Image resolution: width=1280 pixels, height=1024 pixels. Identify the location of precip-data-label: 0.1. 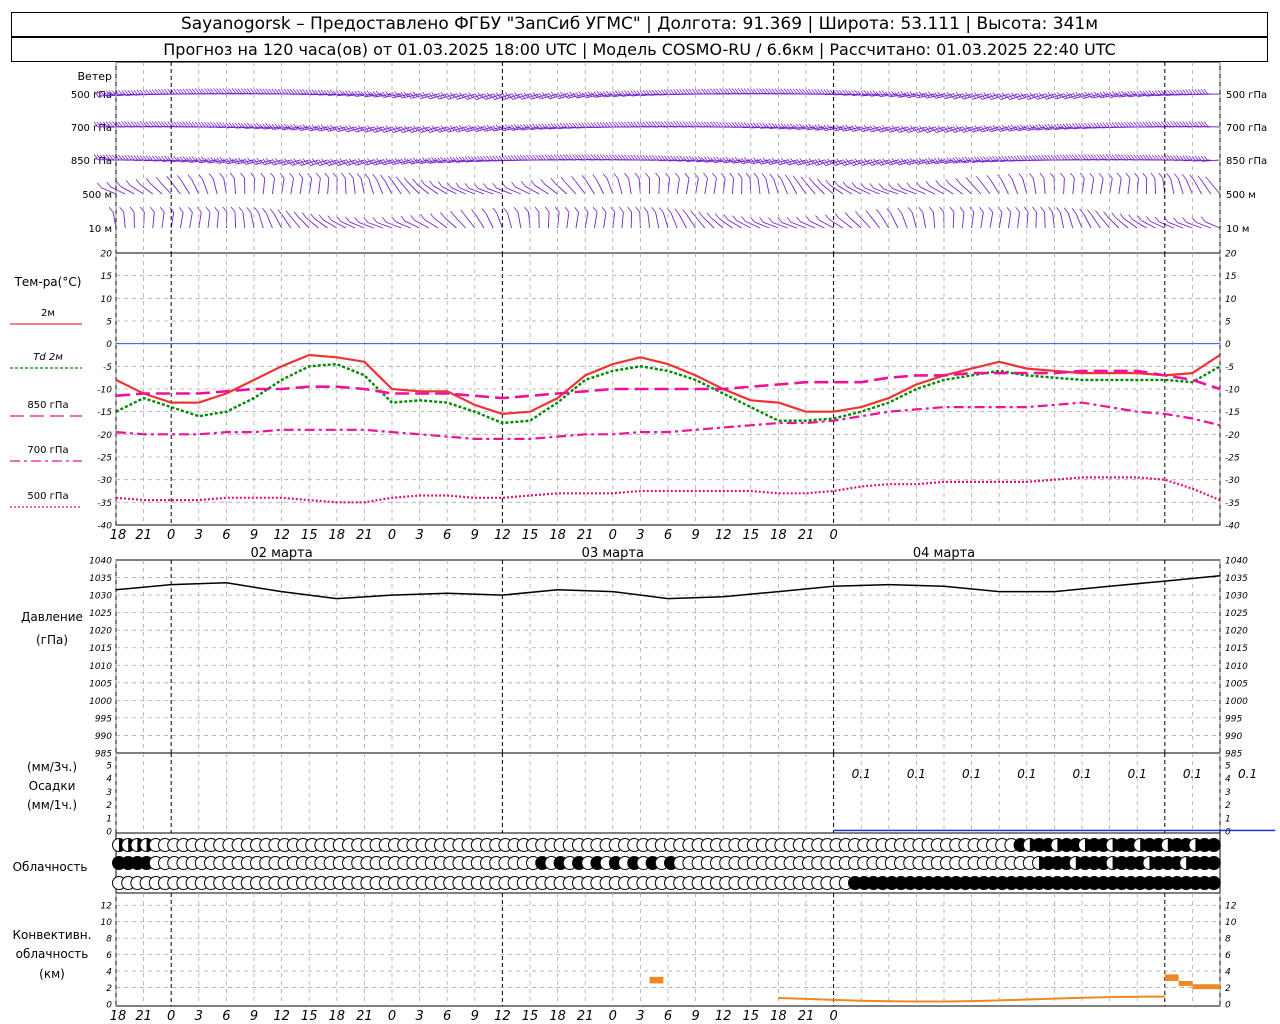
(971, 774).